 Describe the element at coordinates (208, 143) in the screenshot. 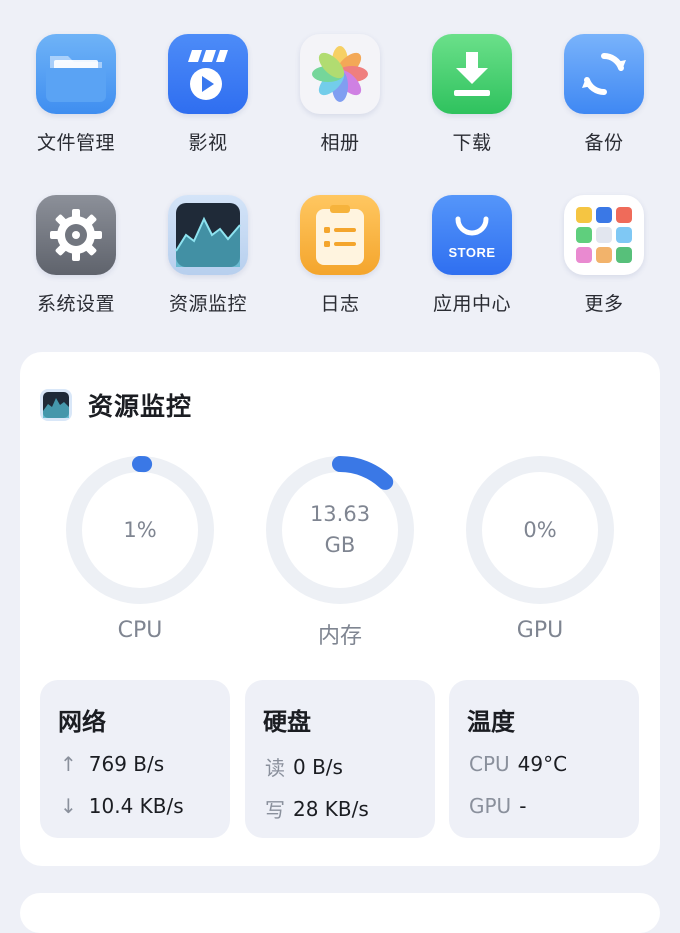

I see `app-label: 影视` at that location.